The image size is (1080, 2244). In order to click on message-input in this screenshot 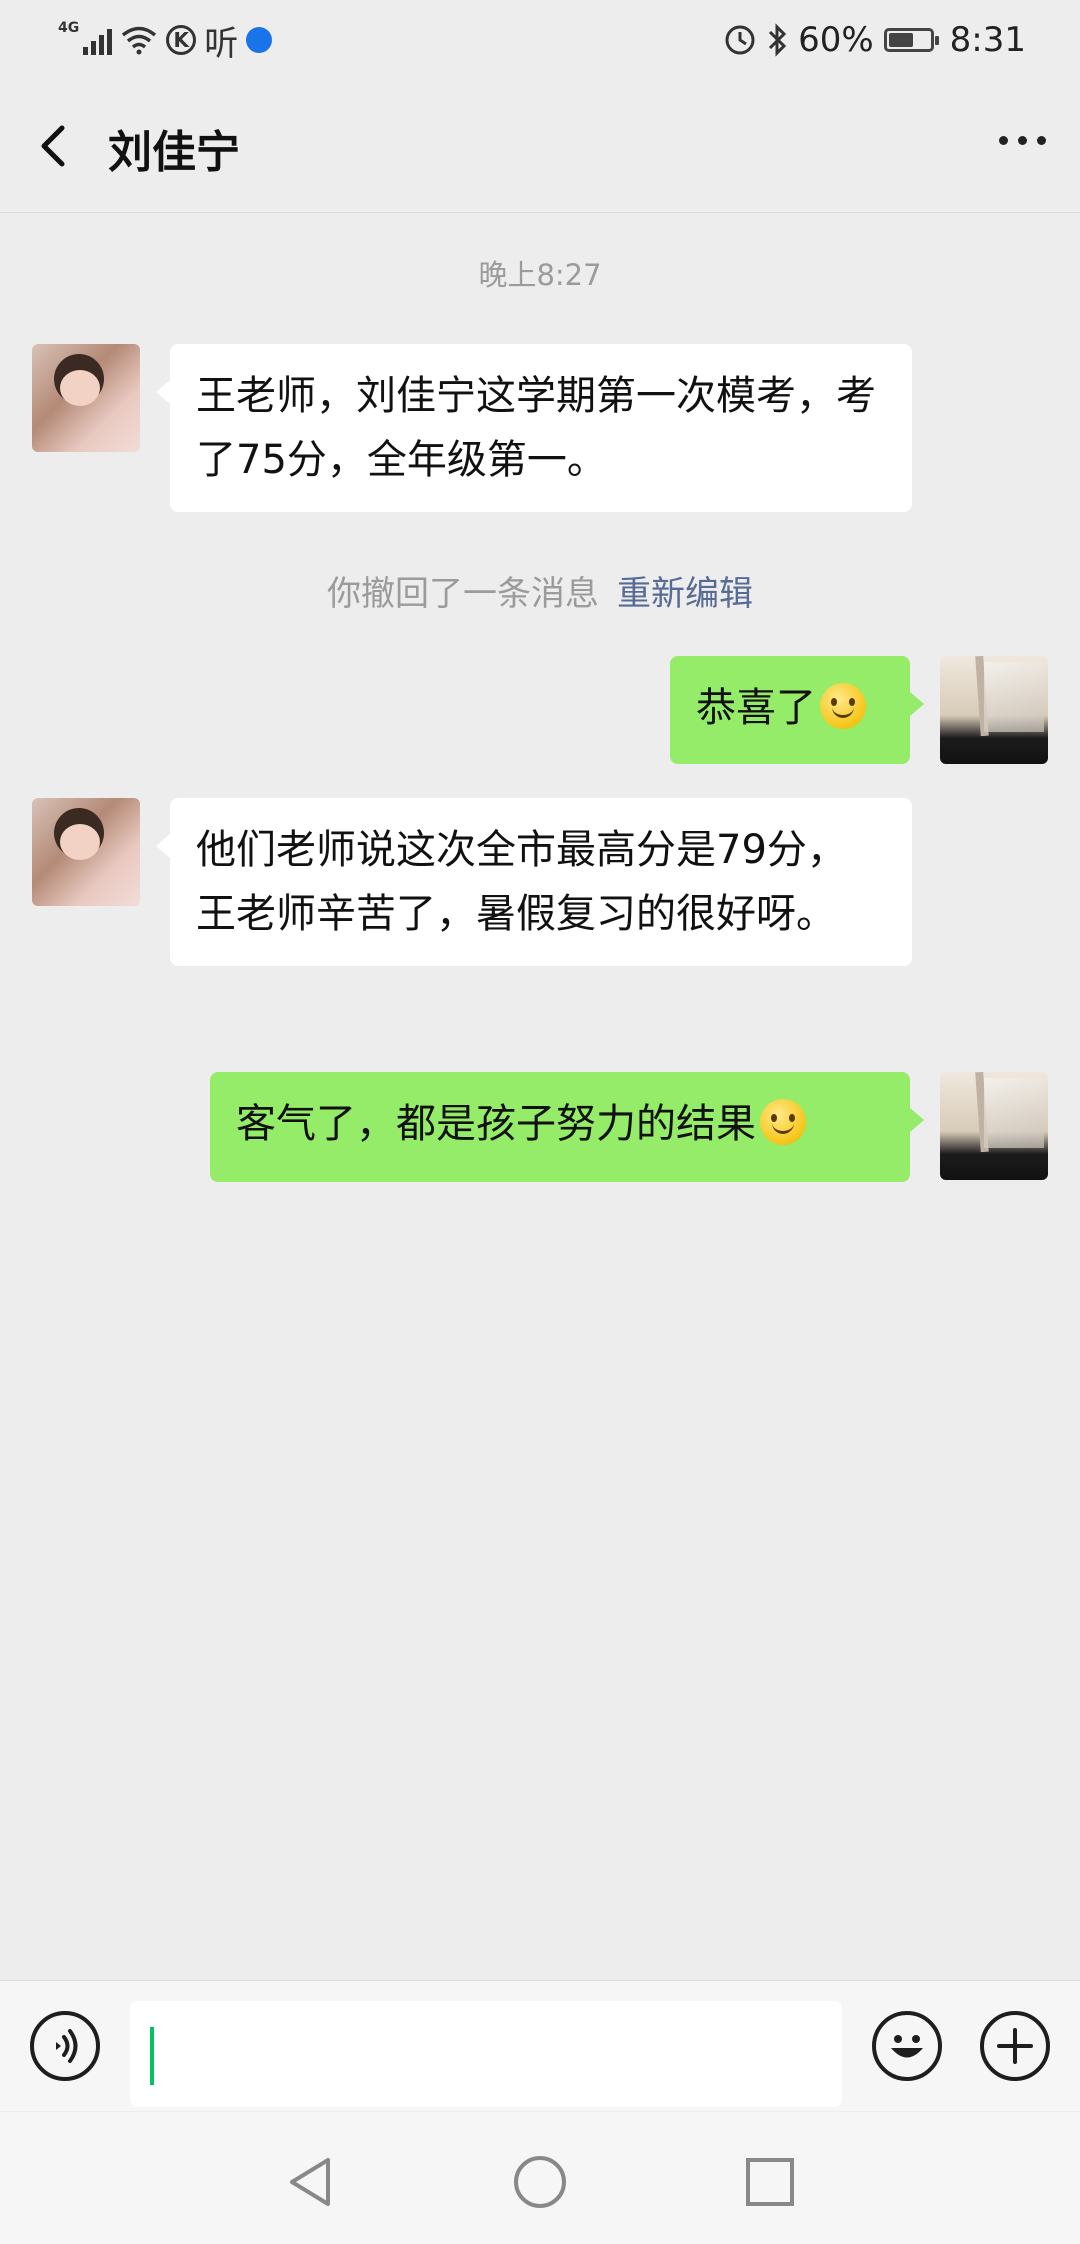, I will do `click(486, 2054)`.